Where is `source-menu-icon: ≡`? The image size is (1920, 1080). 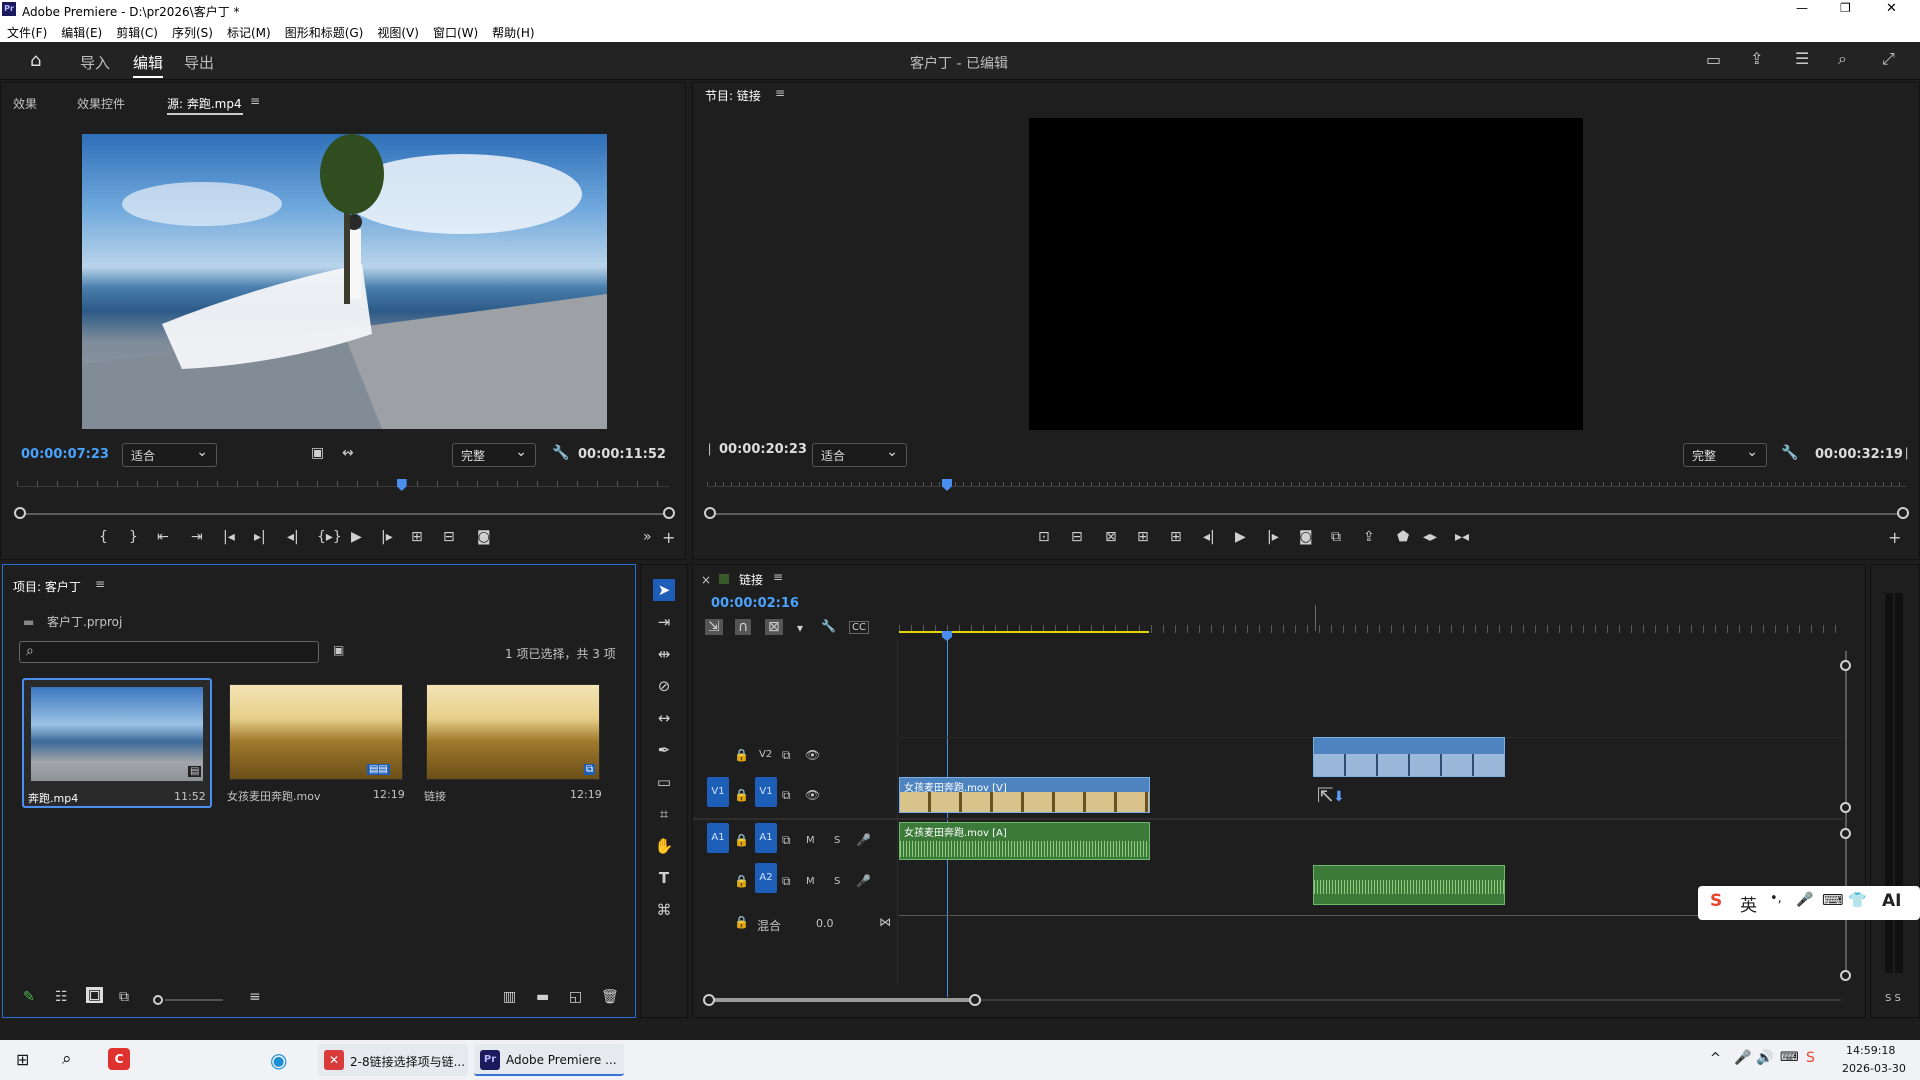
source-menu-icon: ≡ is located at coordinates (255, 101).